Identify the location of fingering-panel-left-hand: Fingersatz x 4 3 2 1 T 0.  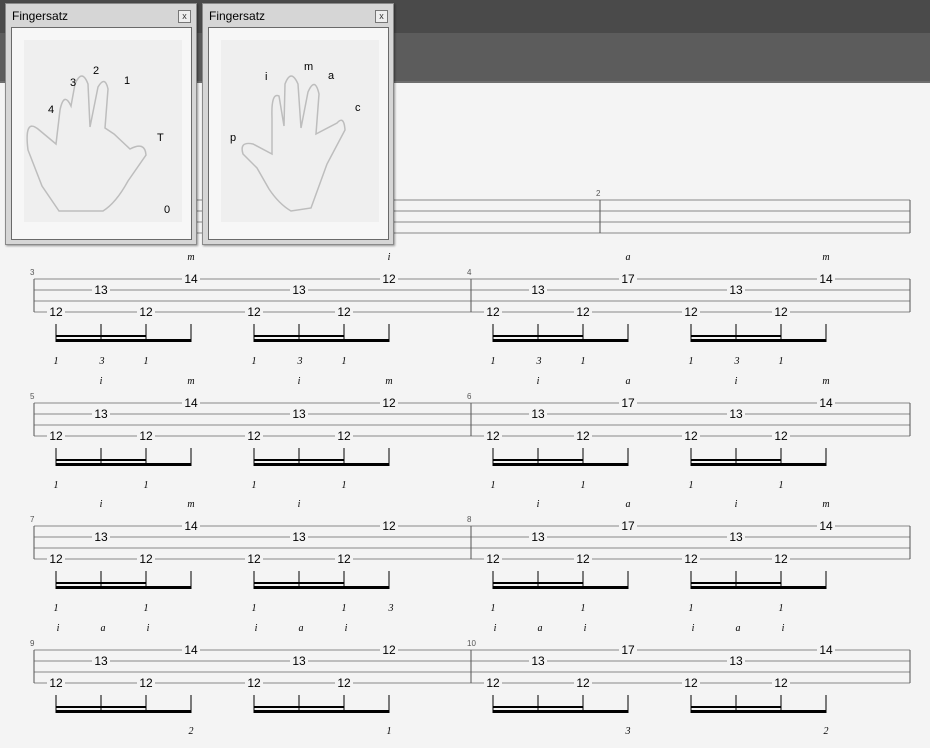
(101, 124).